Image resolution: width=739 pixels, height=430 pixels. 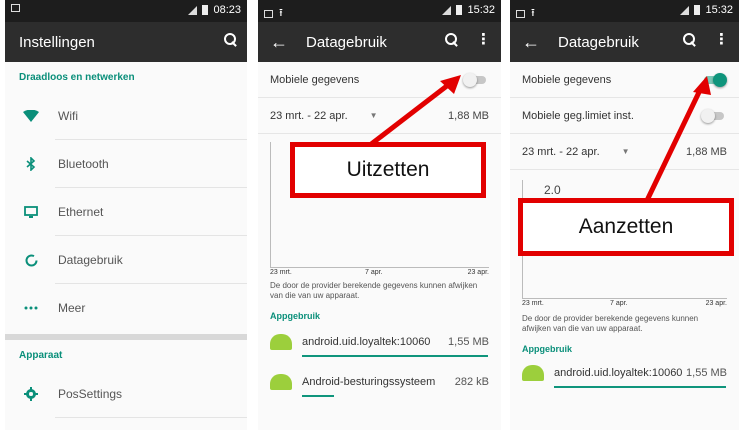 I want to click on settings-item-label: Datagebruik, so click(x=90, y=260).